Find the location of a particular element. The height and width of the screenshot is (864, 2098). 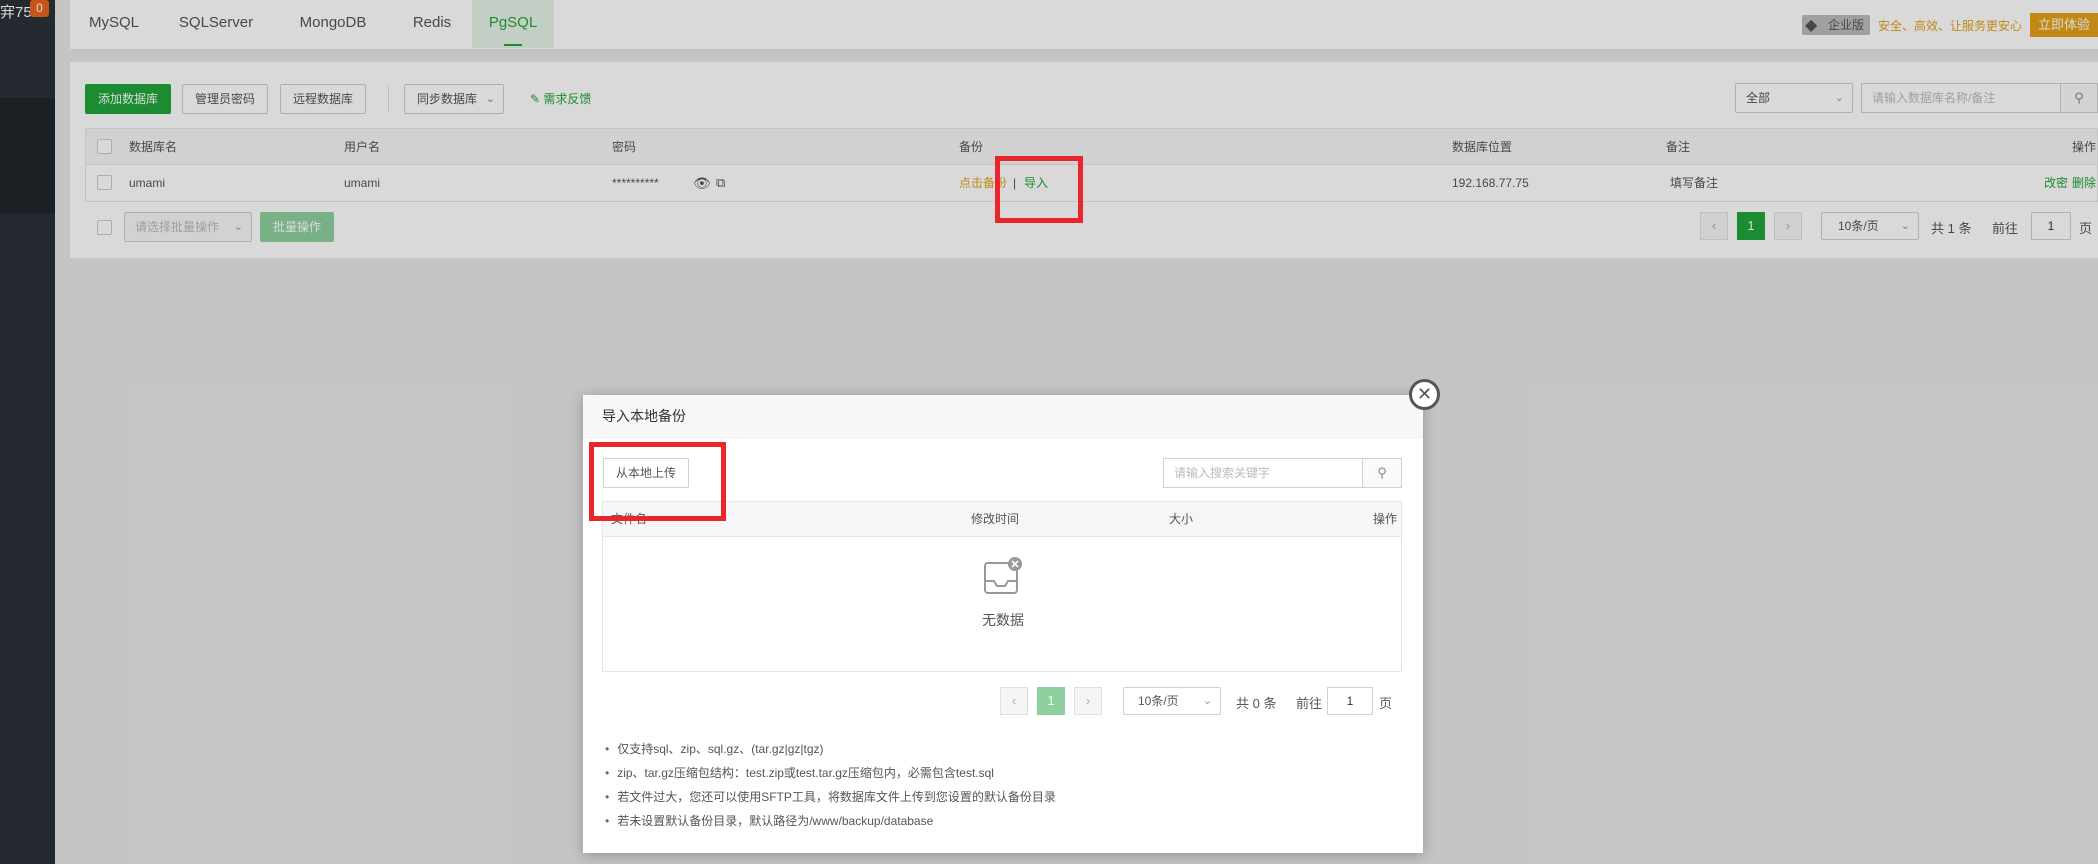

header-size: 大小 is located at coordinates (1181, 519).